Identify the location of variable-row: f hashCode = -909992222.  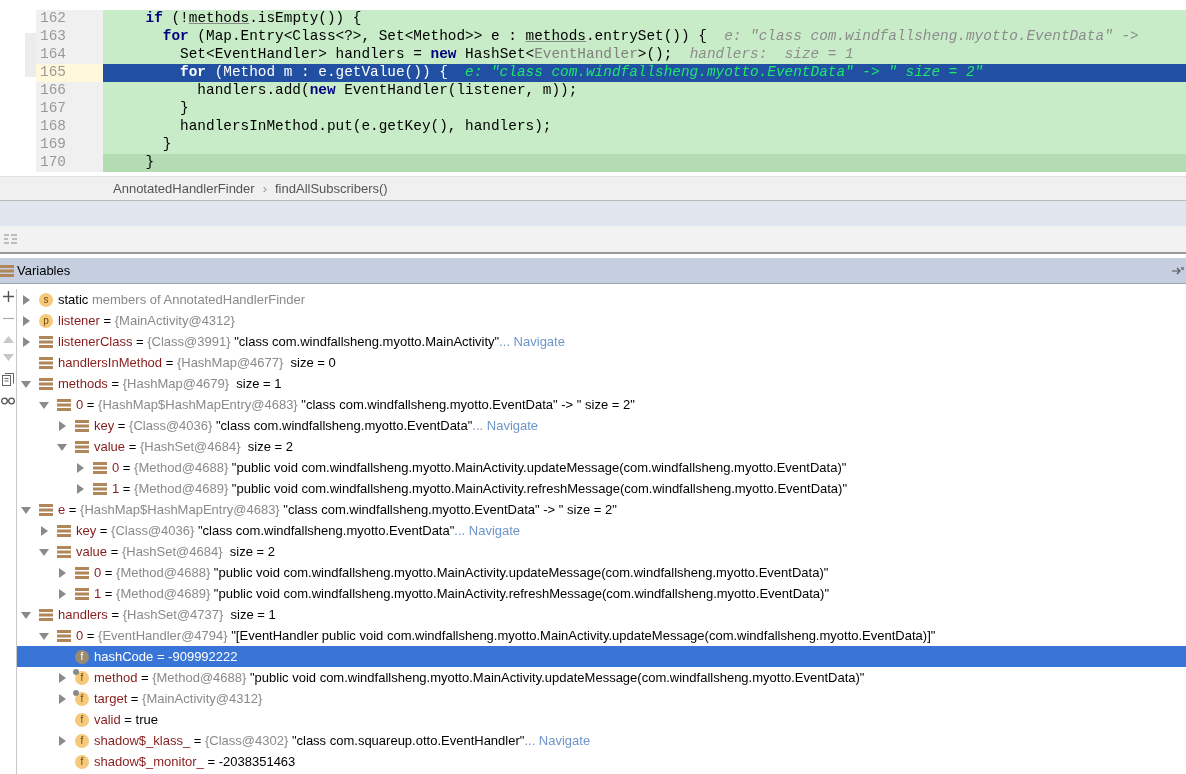
(601, 656).